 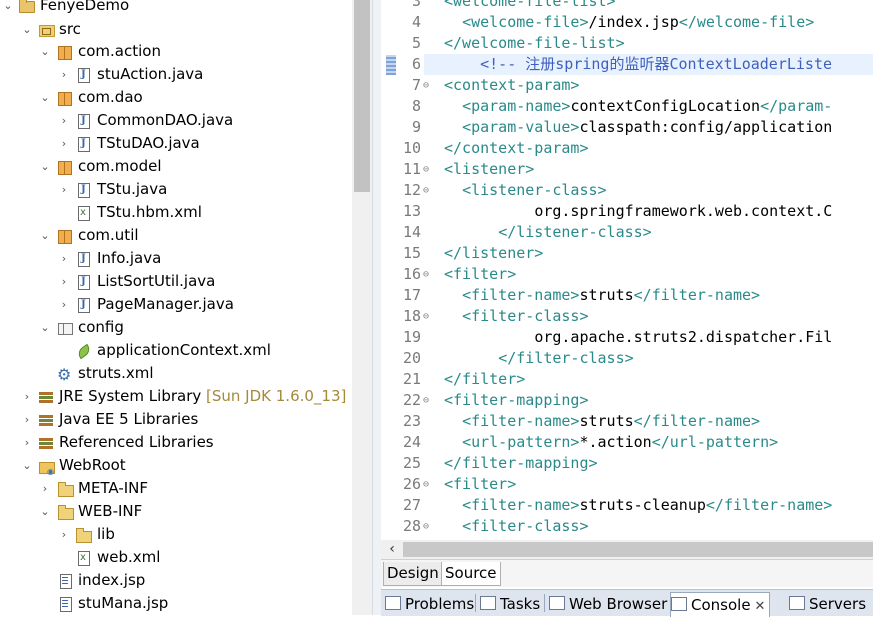 I want to click on code-line: <welcome-file>/index.jsp</welcome-file>, so click(x=629, y=22).